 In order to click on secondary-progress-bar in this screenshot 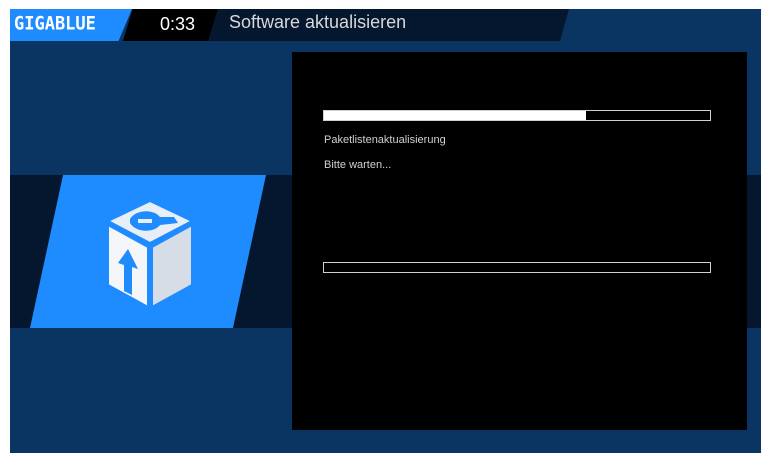, I will do `click(517, 267)`.